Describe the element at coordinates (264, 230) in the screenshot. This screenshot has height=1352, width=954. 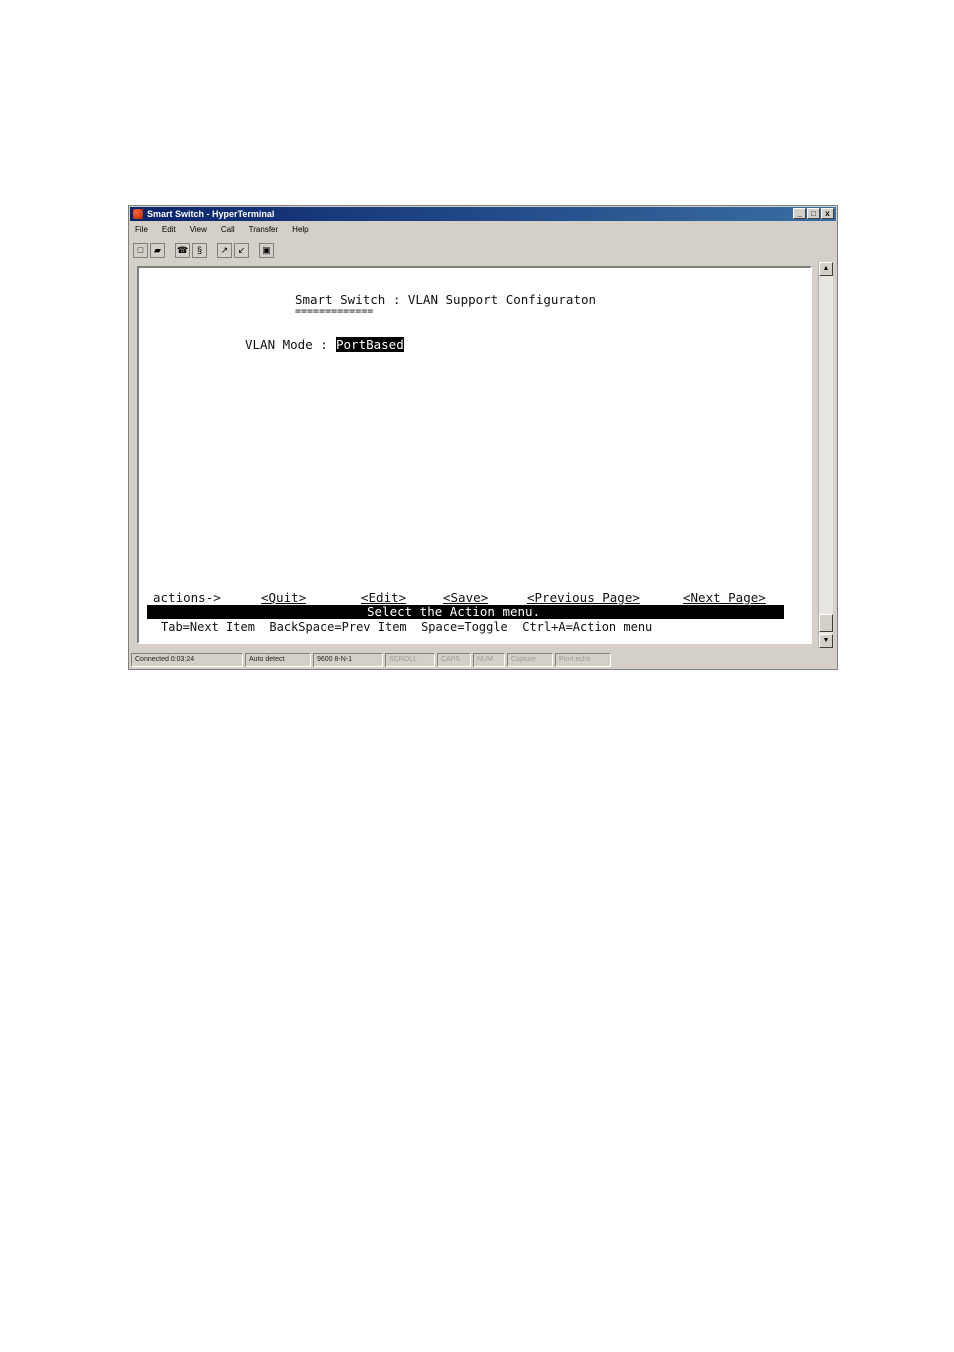
I see `menu-transfer: Transfer` at that location.